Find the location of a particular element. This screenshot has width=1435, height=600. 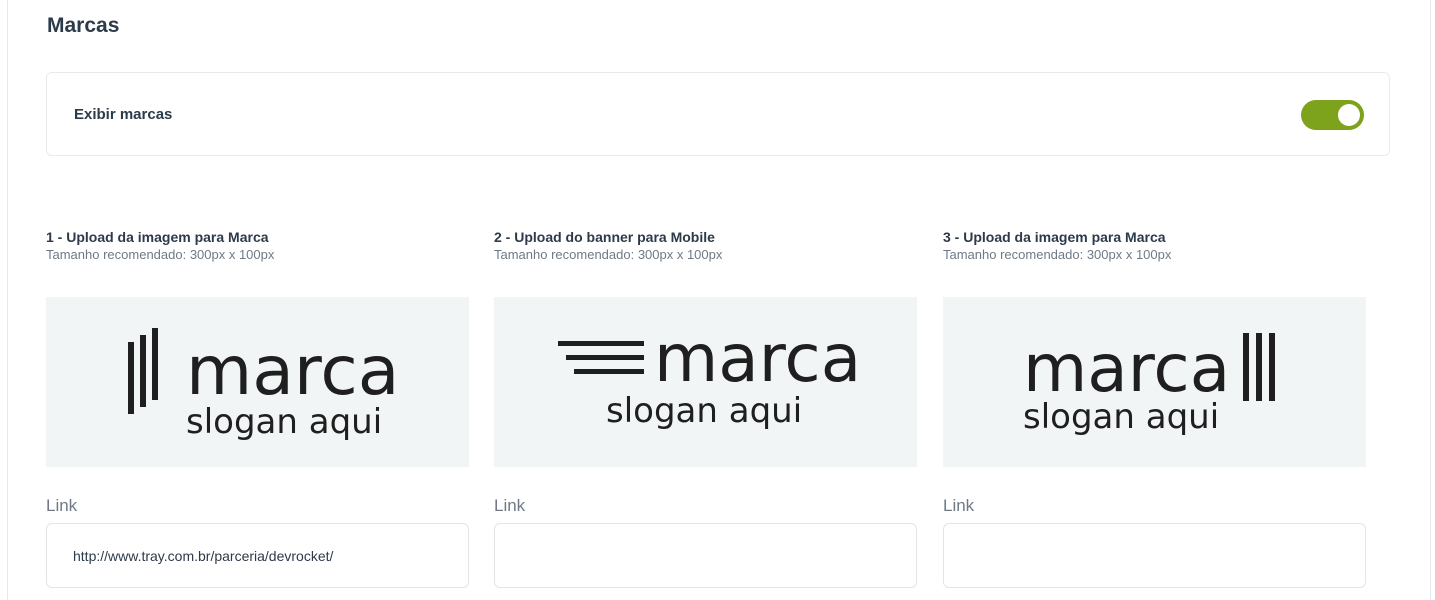

horizontal-lines-icon is located at coordinates (601, 357).